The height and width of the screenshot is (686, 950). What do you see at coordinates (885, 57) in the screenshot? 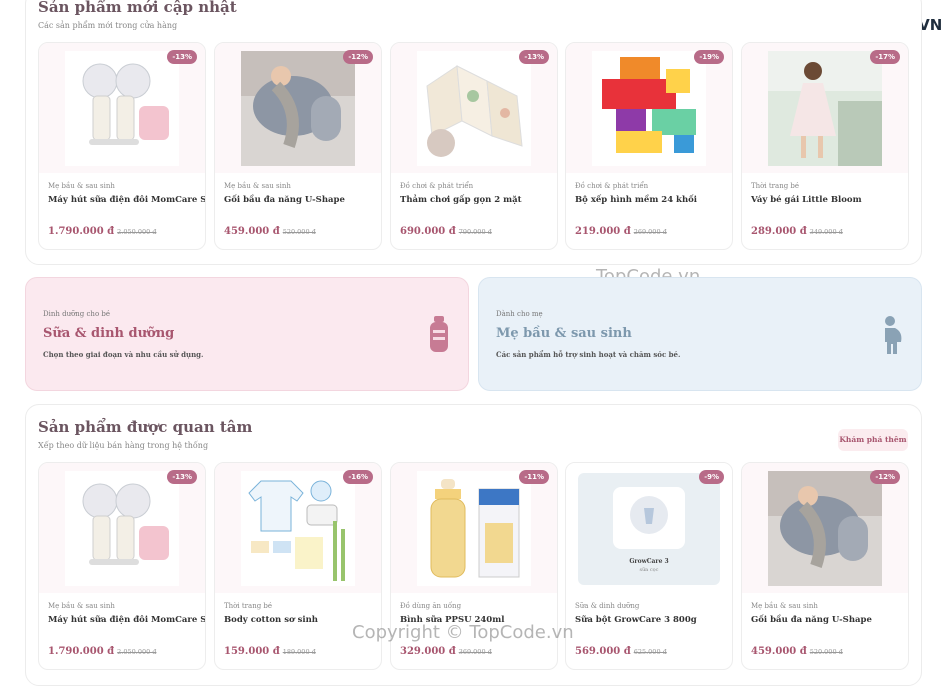
I see `discount-badge: -17%` at bounding box center [885, 57].